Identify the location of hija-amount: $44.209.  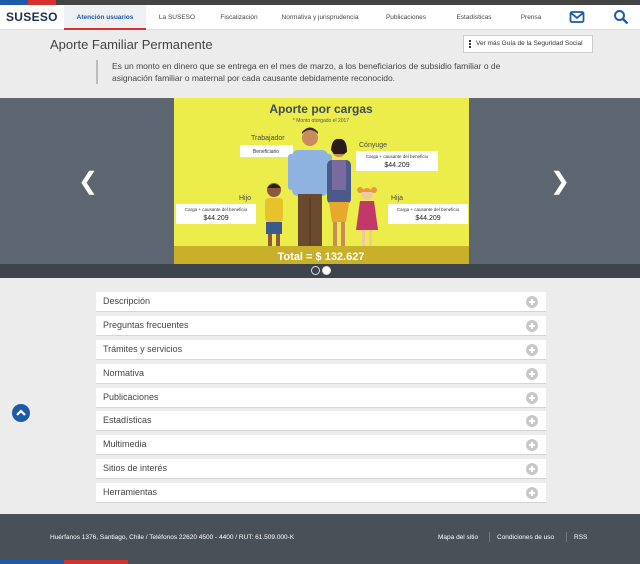
(427, 218).